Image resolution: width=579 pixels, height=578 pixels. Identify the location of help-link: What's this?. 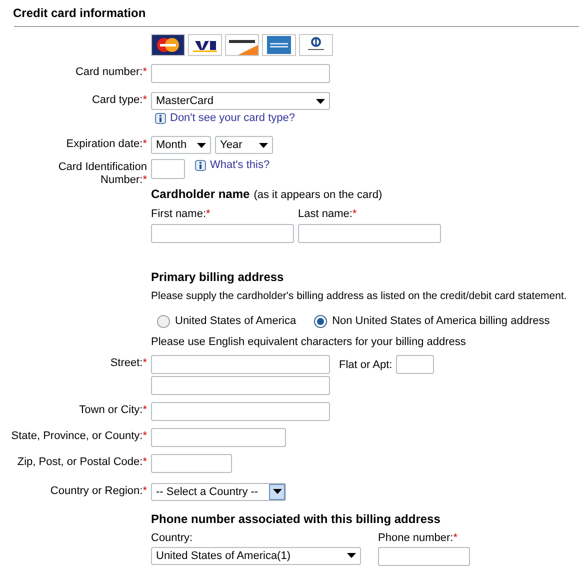
(240, 165).